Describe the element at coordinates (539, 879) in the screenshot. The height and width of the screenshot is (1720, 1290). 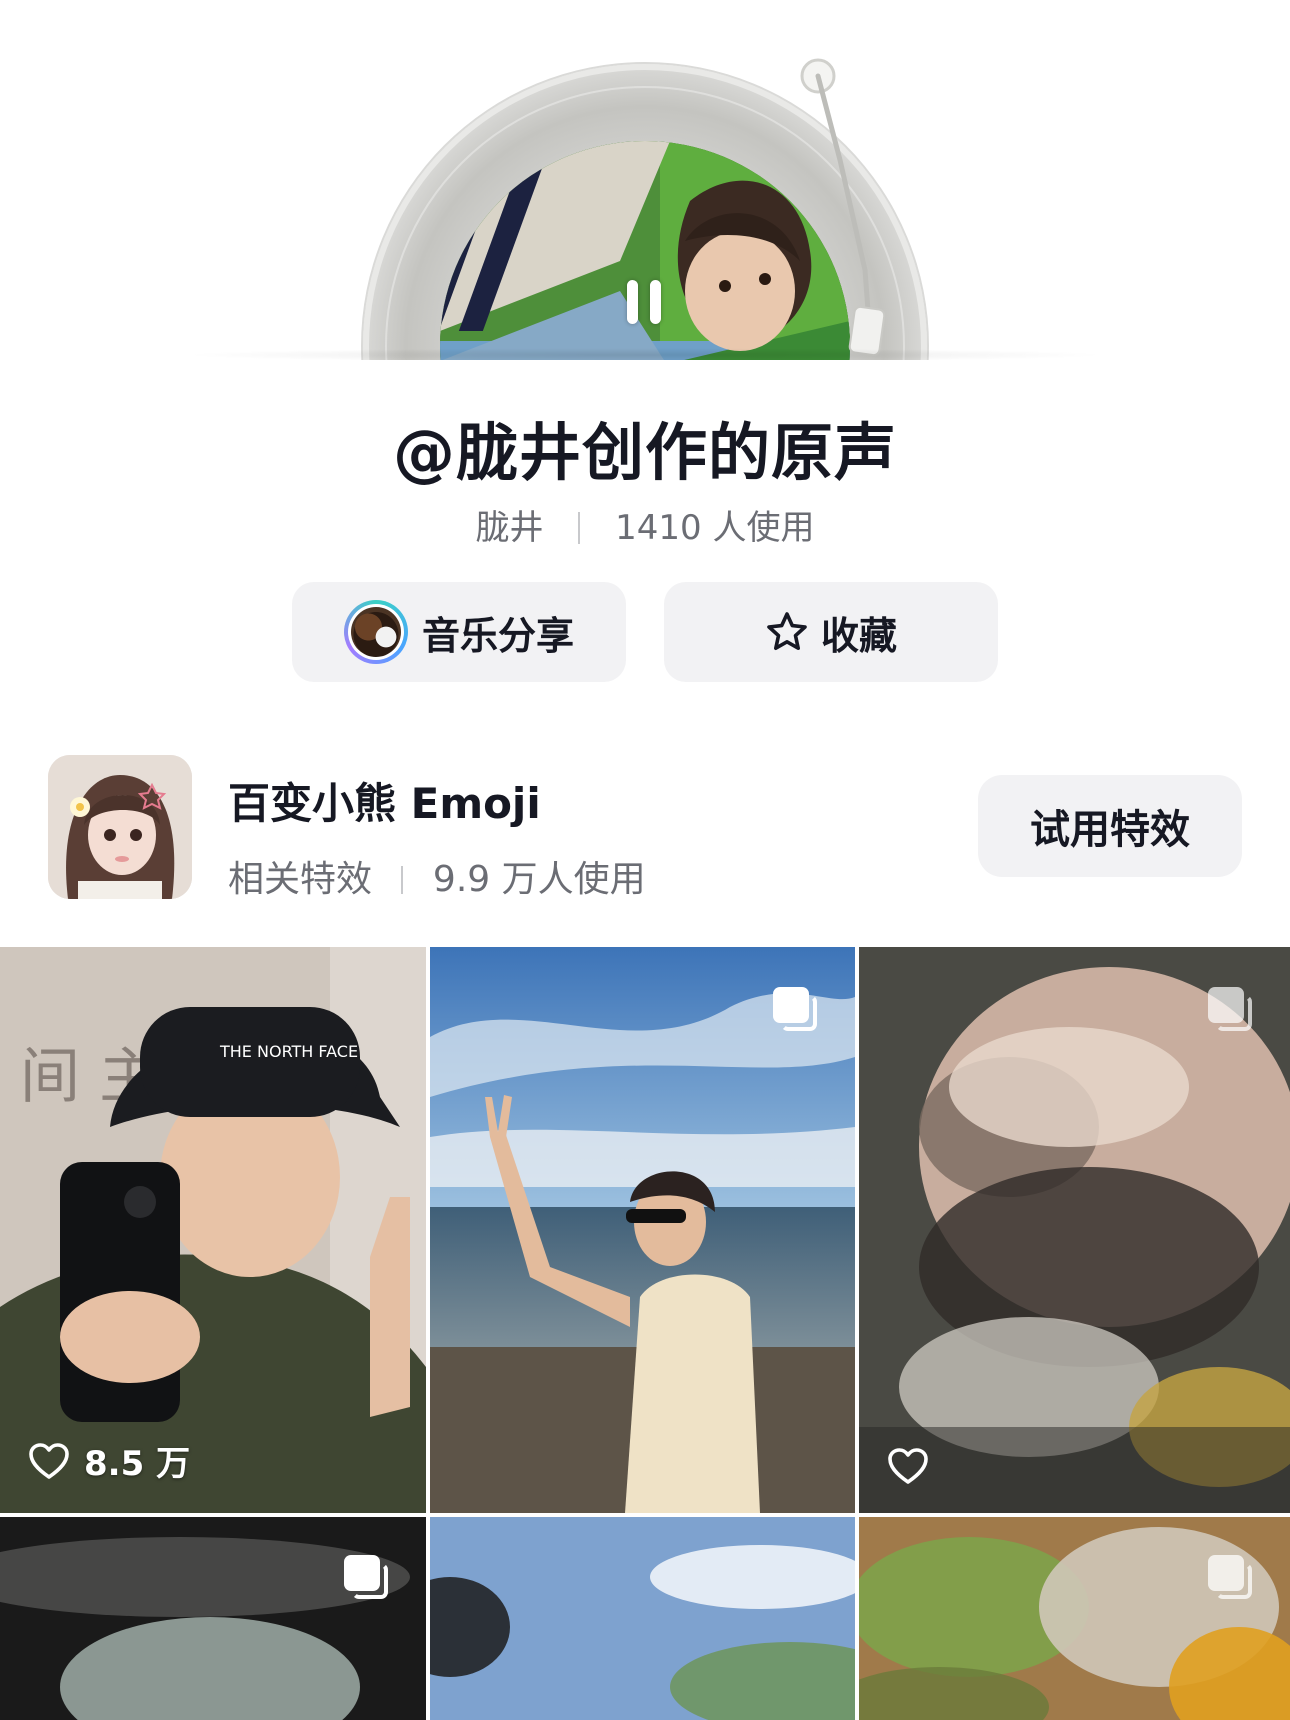
I see `effect-usage-count: 9.9 万人使用` at that location.